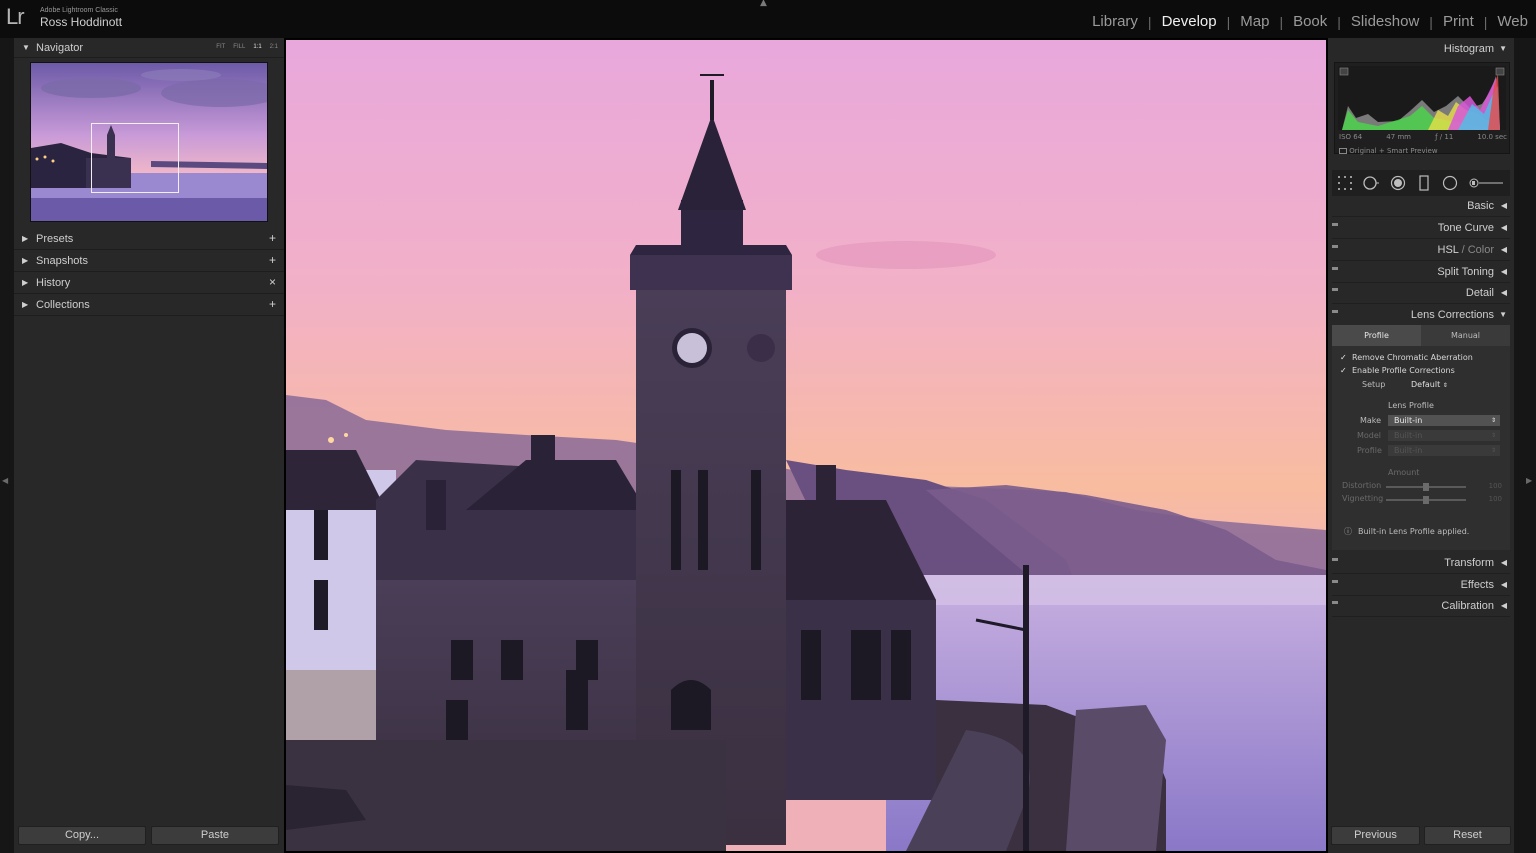 This screenshot has width=1536, height=853. I want to click on module-develop: Develop, so click(1189, 21).